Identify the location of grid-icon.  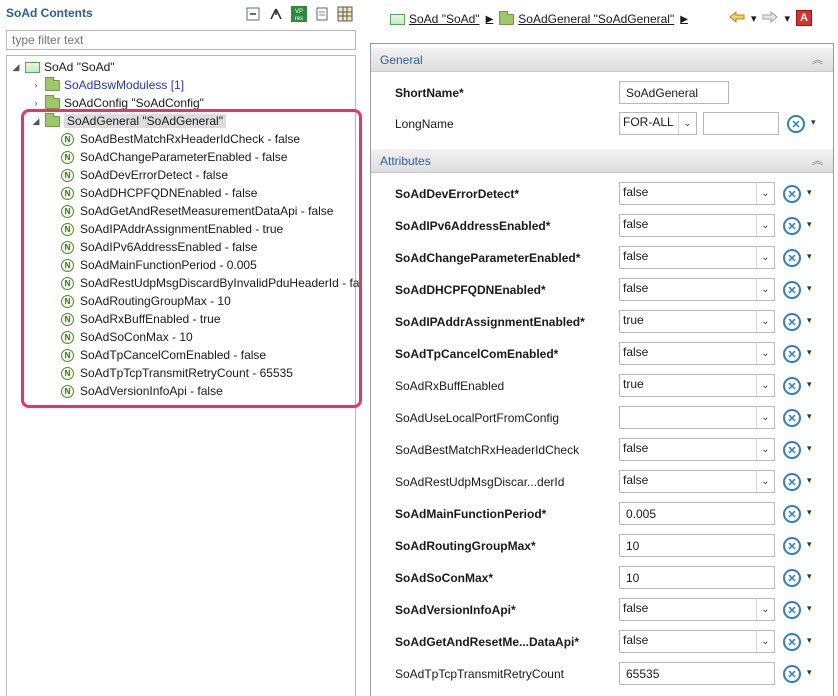
(344, 13).